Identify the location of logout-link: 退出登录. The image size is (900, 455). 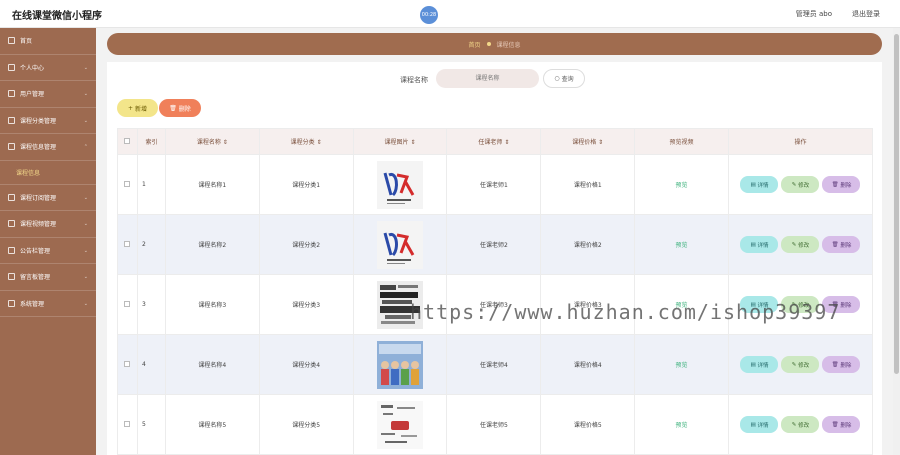
(866, 14).